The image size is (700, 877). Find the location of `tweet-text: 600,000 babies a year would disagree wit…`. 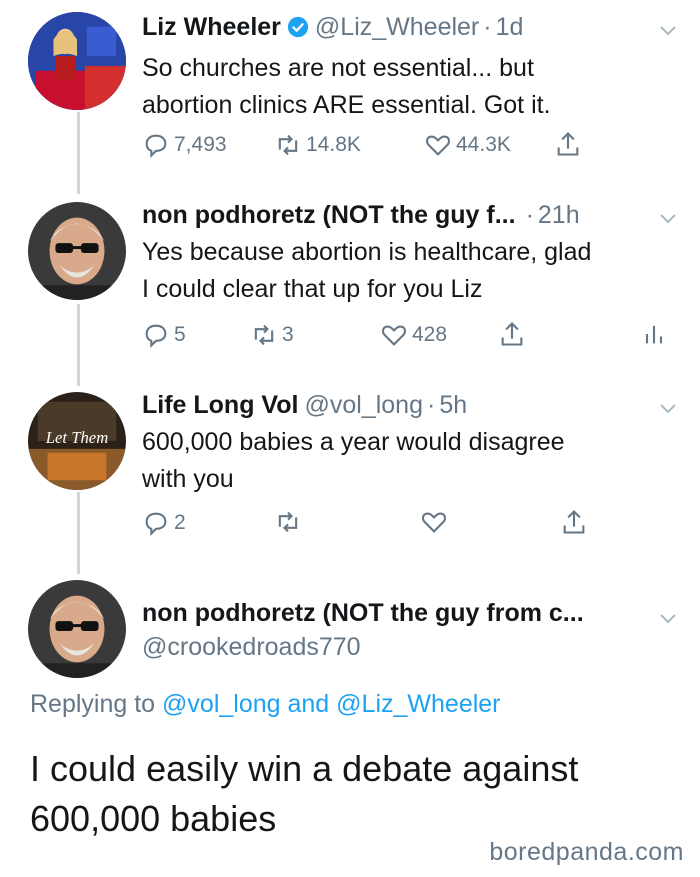

tweet-text: 600,000 babies a year would disagree wit… is located at coordinates (411, 461).